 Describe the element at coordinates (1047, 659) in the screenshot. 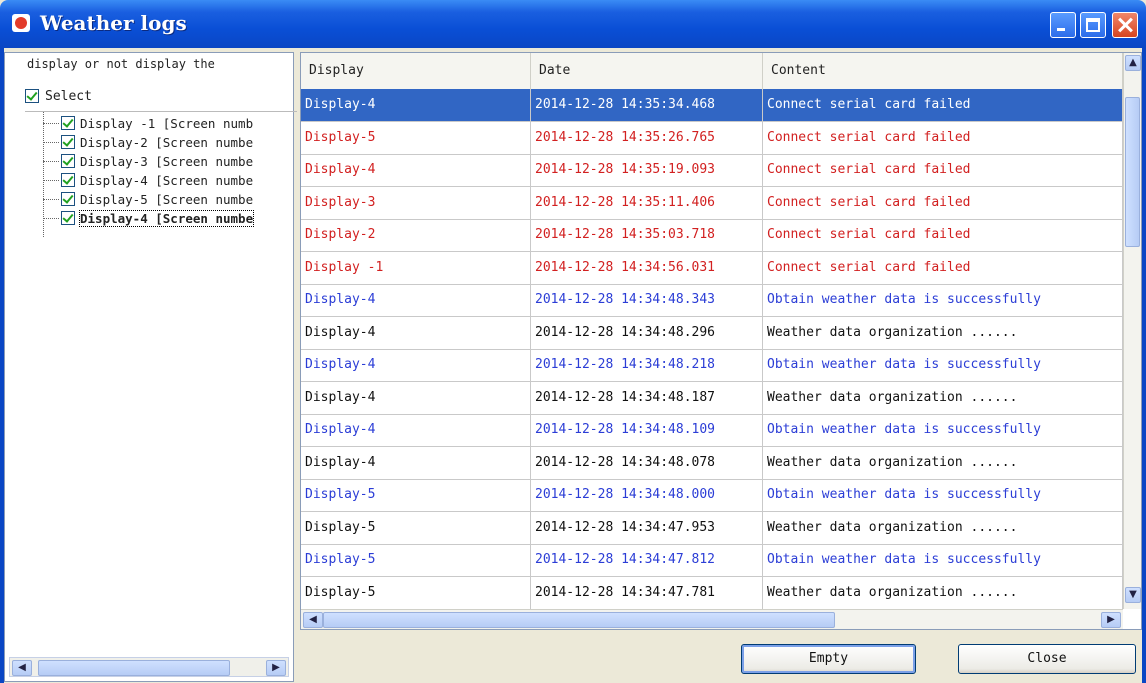

I see `close-button: Close` at that location.